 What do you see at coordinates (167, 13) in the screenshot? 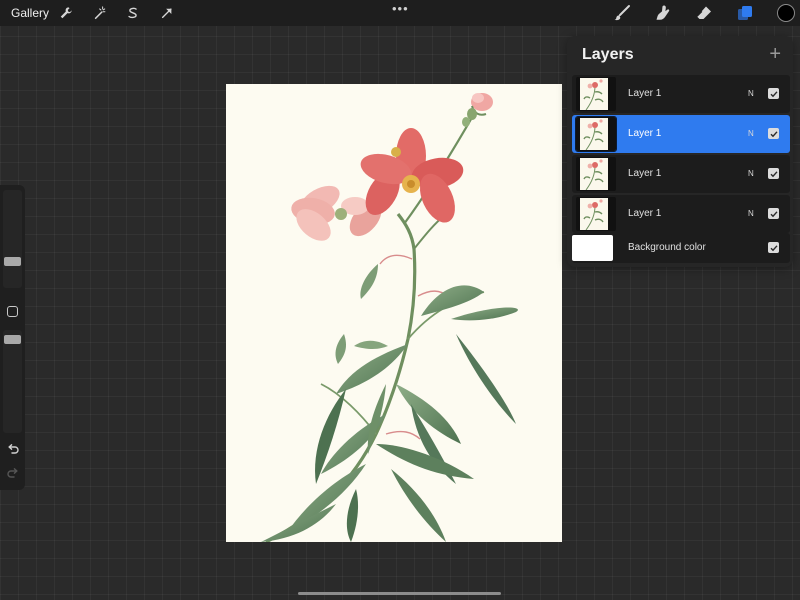
I see `transform-arrow-icon` at bounding box center [167, 13].